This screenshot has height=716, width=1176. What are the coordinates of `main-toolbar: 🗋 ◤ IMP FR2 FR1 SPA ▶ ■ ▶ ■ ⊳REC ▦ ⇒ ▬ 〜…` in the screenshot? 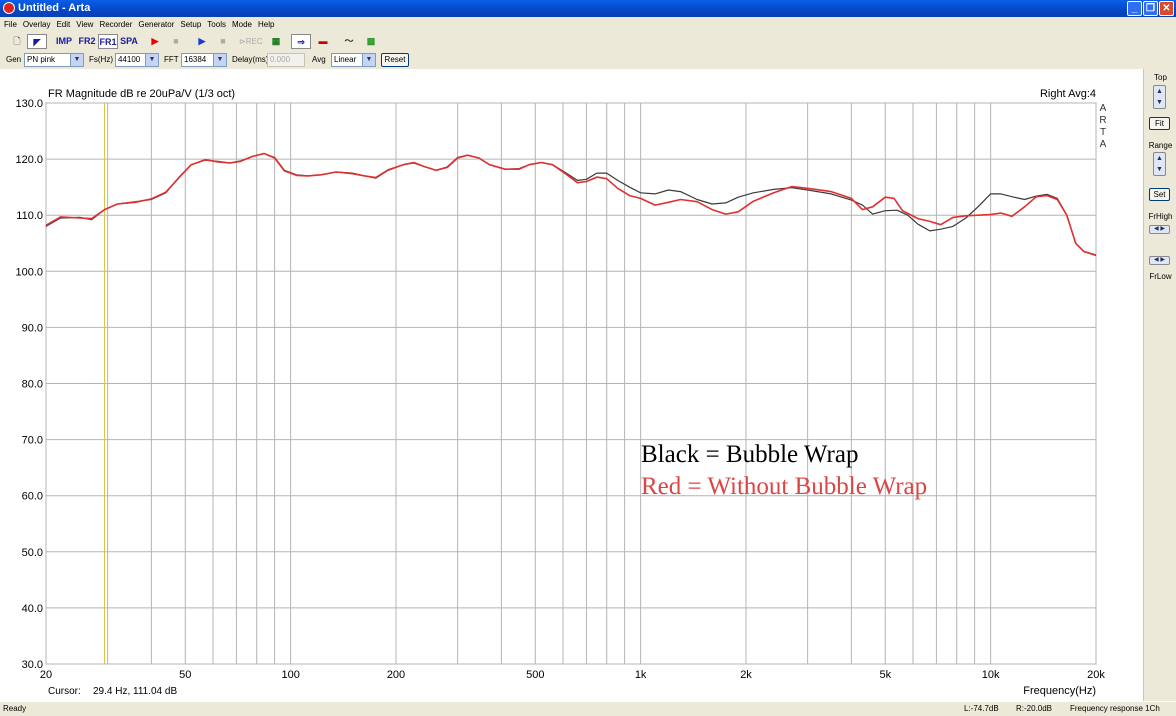 It's located at (588, 42).